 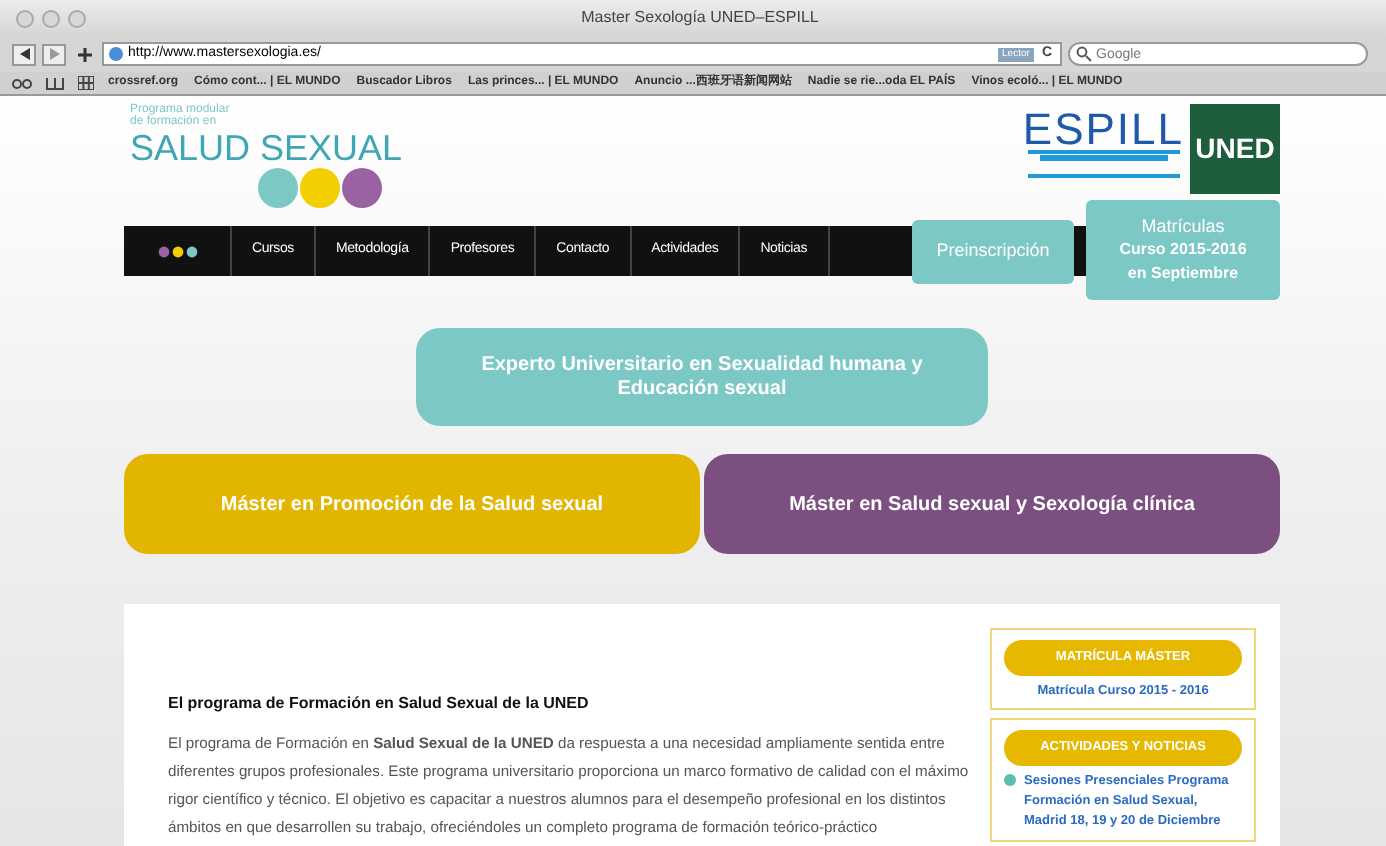 I want to click on logo-title: SALUD SEXUAL, so click(x=266, y=148).